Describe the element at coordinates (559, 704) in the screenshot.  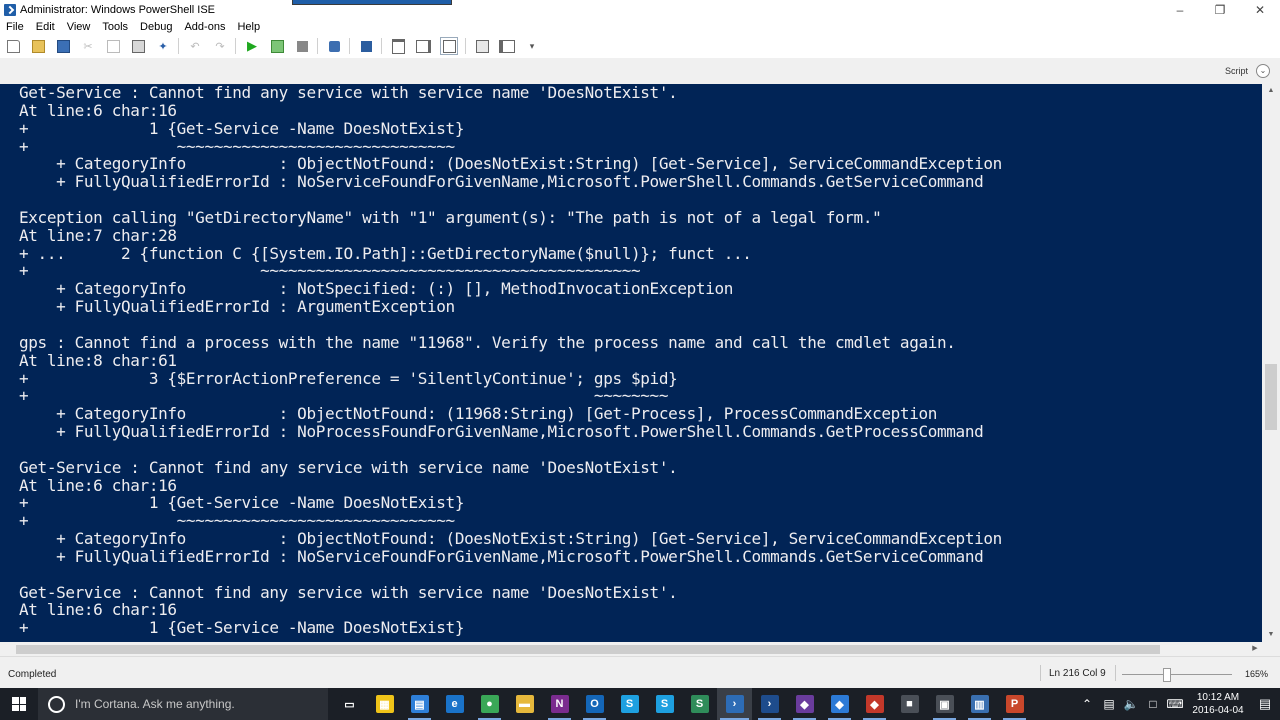
I see `taskbar-app-onenote: N` at that location.